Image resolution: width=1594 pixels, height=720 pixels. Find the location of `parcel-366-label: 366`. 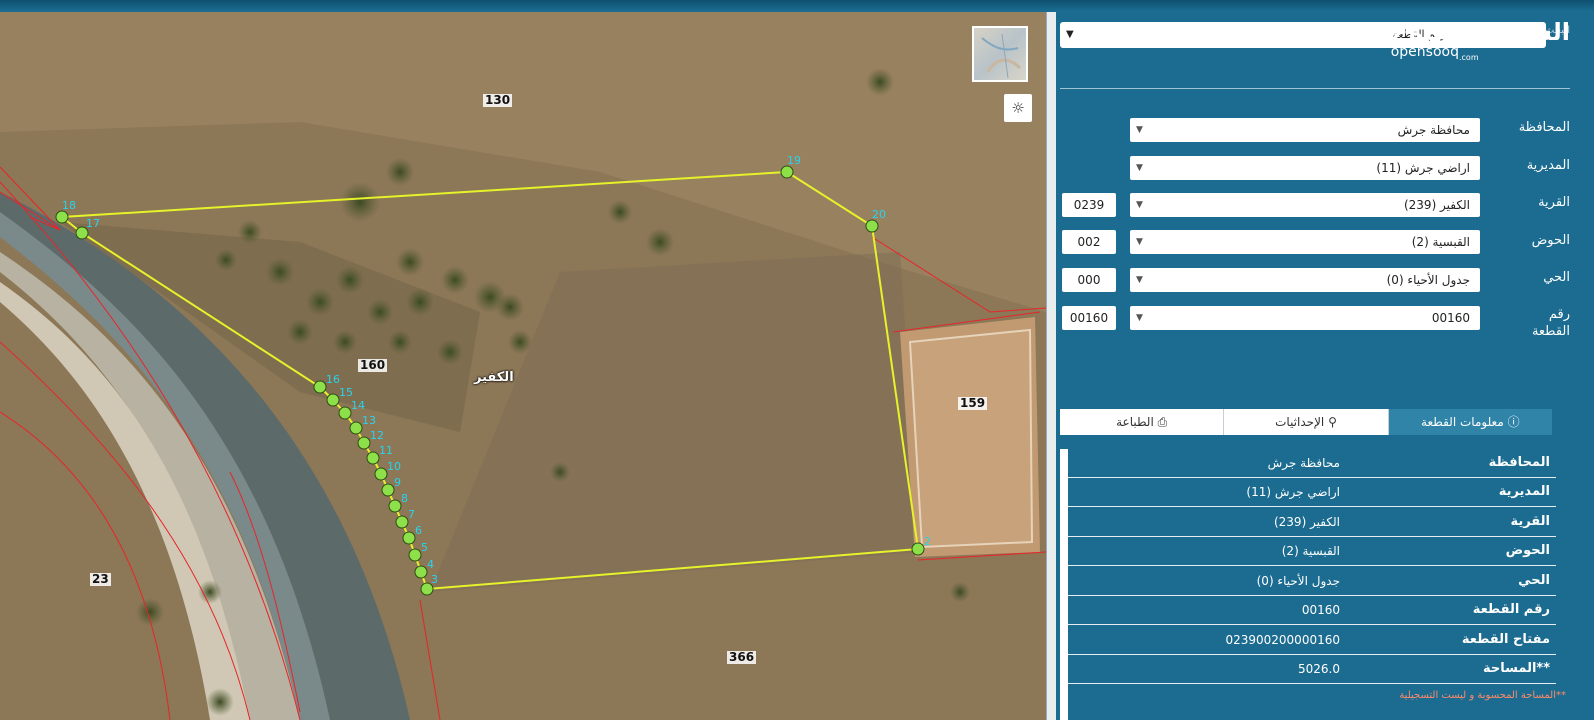

parcel-366-label: 366 is located at coordinates (742, 657).